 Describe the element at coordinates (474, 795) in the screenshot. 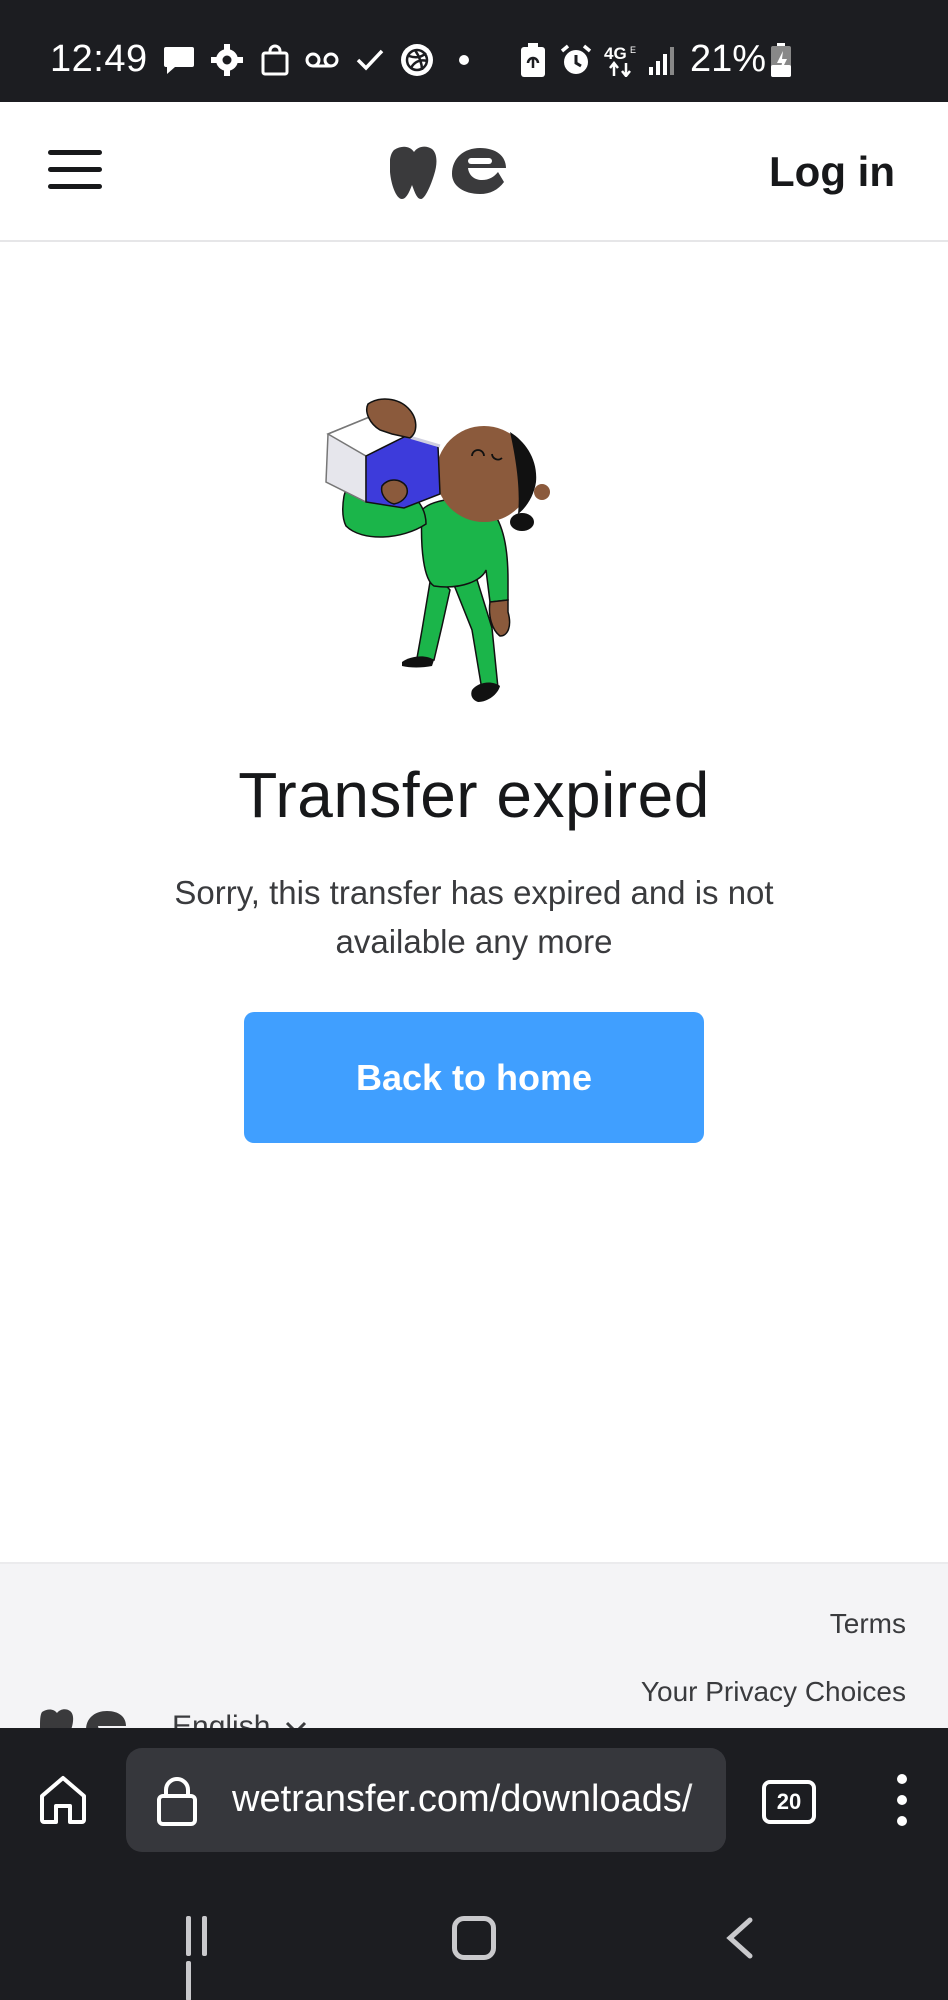

I see `page-title: Transfer expired` at that location.